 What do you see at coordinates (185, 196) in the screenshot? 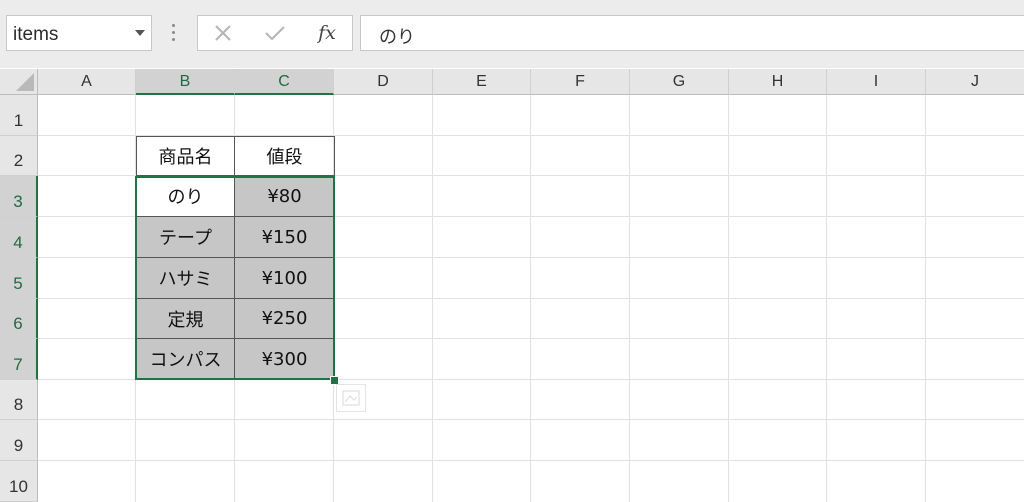
I see `product-name-cell: のり` at bounding box center [185, 196].